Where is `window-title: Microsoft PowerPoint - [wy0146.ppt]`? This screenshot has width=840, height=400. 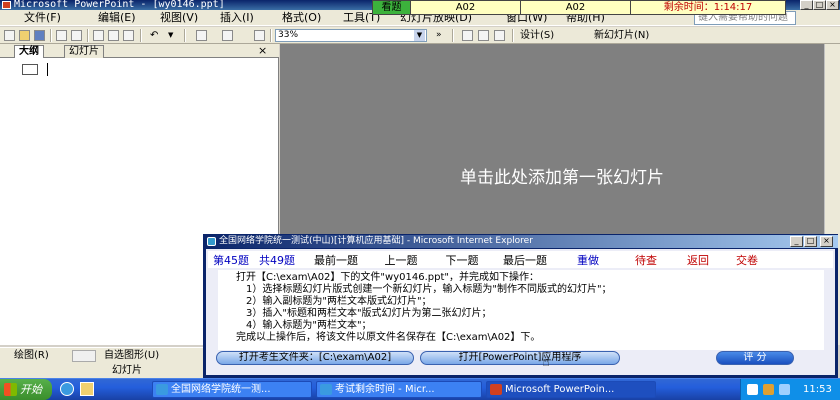 window-title: Microsoft PowerPoint - [wy0146.ppt] is located at coordinates (119, 5).